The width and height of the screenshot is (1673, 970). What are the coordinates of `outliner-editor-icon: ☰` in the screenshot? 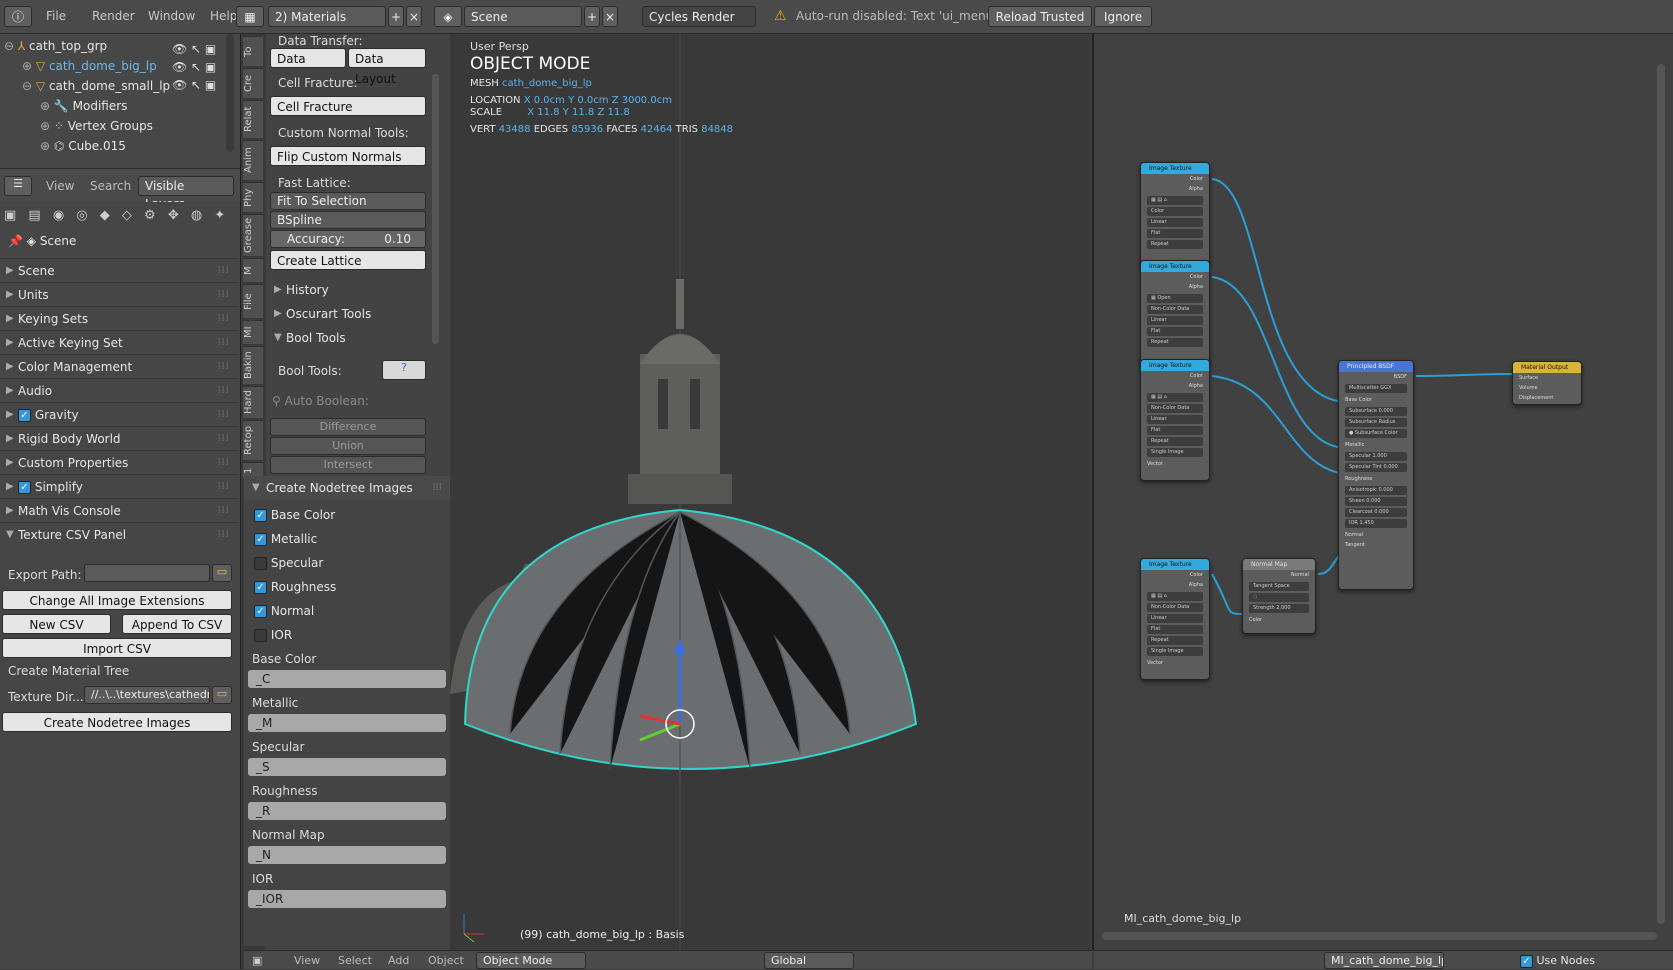 It's located at (18, 186).